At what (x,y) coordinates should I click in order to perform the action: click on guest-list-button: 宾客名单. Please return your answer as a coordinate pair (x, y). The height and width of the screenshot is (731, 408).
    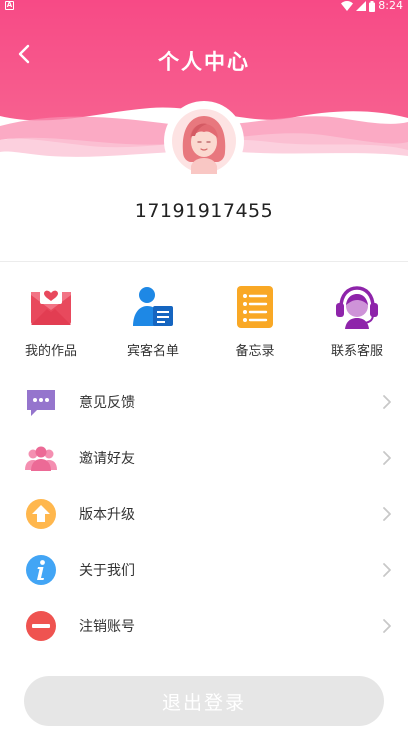
    Looking at the image, I should click on (153, 323).